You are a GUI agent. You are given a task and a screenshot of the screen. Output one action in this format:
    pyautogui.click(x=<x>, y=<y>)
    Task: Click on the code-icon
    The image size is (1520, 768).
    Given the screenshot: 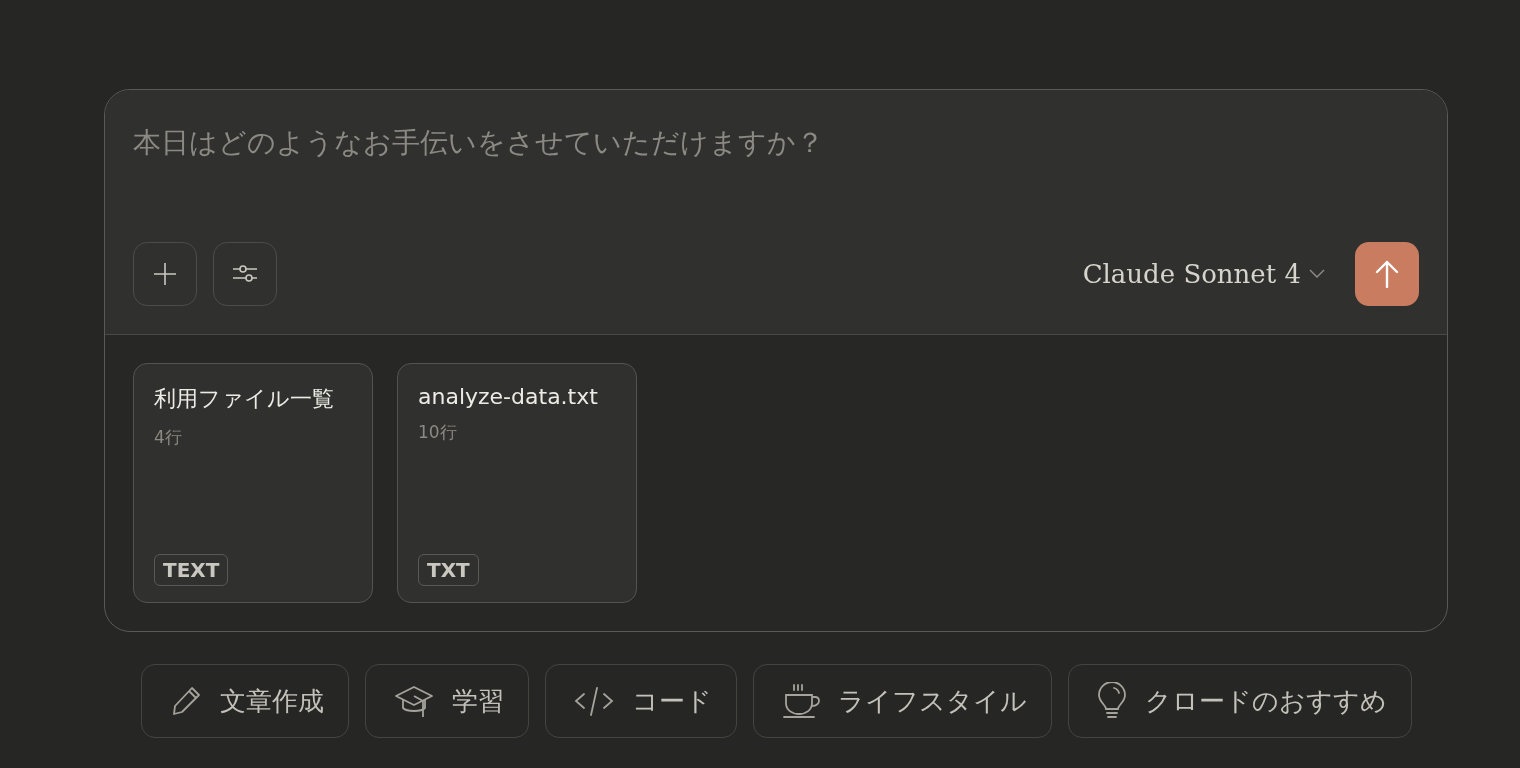 What is the action you would take?
    pyautogui.click(x=593, y=701)
    